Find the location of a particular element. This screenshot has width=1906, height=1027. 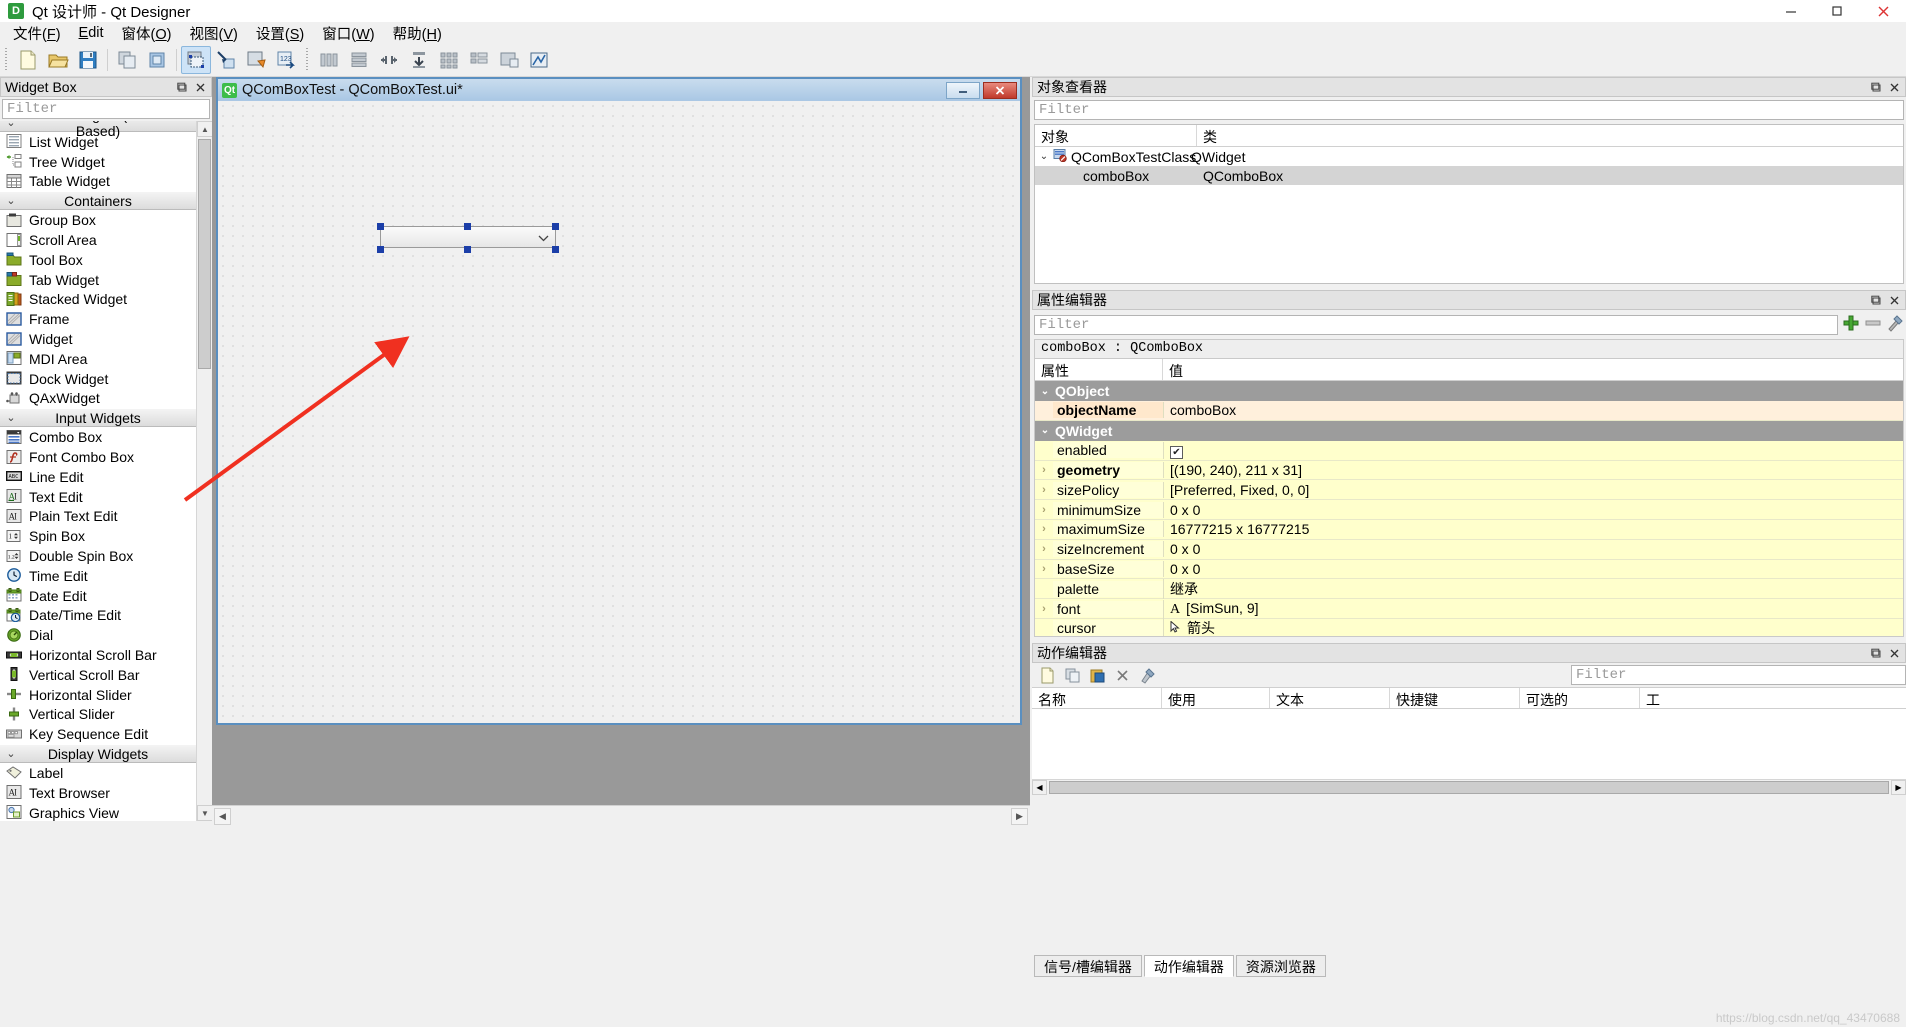

layout-splitter-h-icon is located at coordinates (389, 60).